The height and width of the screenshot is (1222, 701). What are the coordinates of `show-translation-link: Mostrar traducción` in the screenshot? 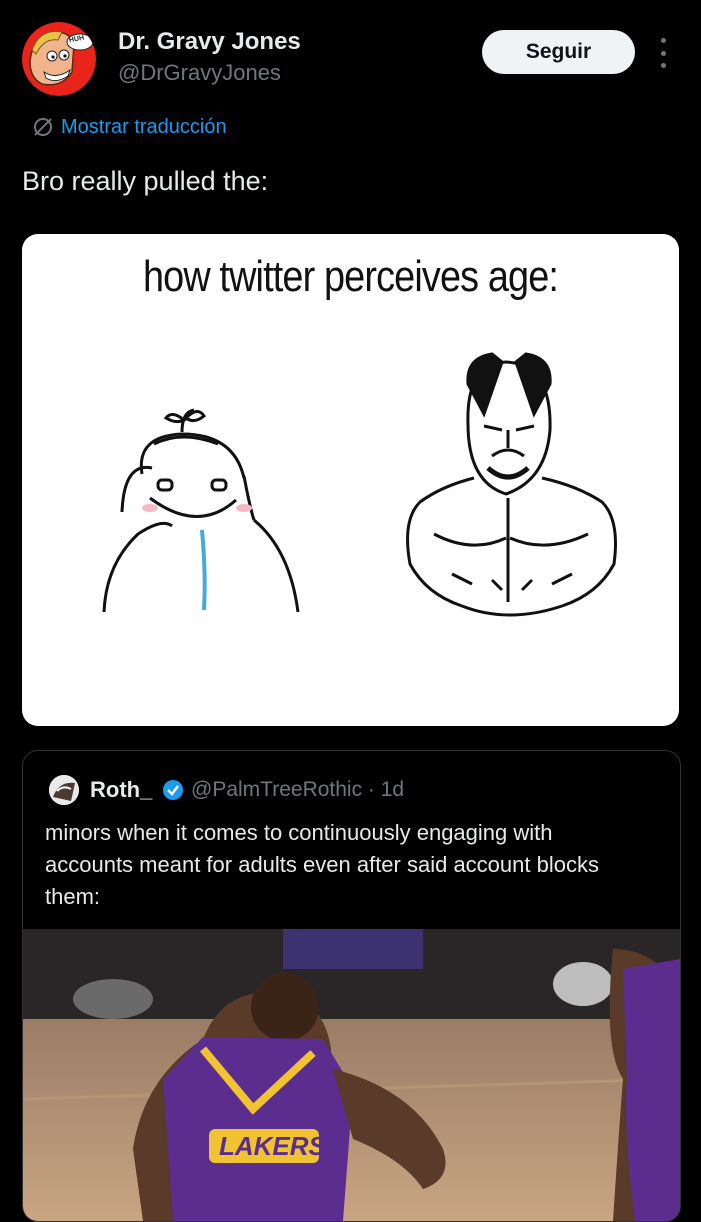 It's located at (129, 127).